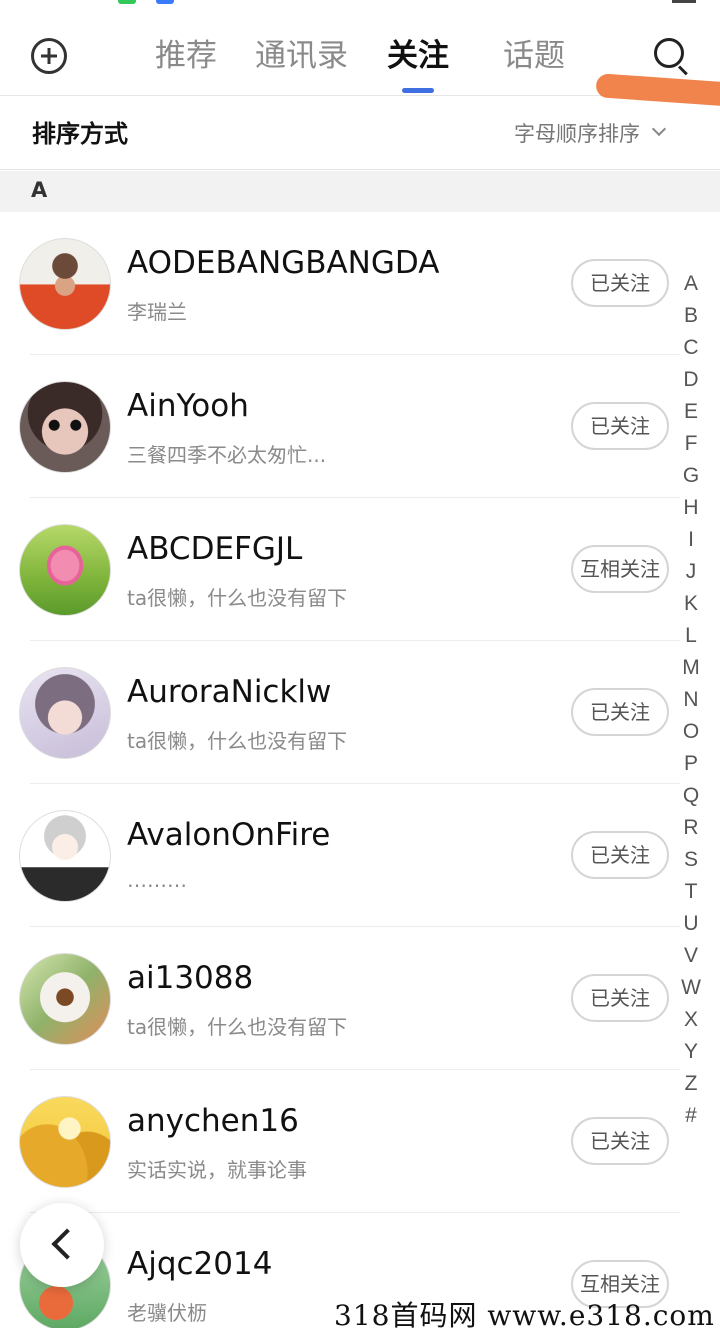  Describe the element at coordinates (691, 540) in the screenshot. I see `index-letter: I` at that location.